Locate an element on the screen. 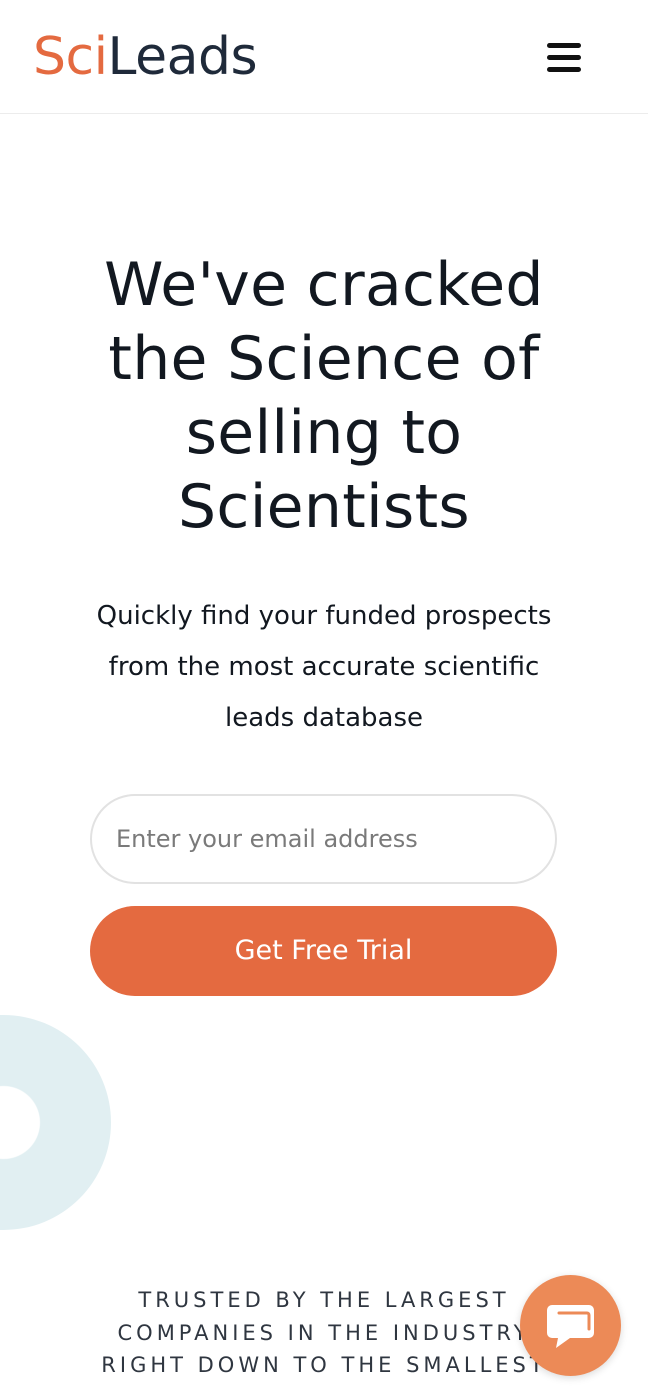 The width and height of the screenshot is (648, 1400). chat-launcher-button is located at coordinates (570, 1325).